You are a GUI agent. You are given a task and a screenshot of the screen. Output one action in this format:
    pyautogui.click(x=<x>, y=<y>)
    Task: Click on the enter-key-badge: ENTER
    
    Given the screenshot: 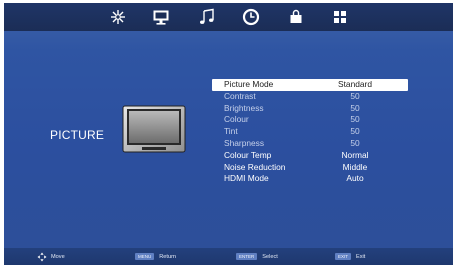 What is the action you would take?
    pyautogui.click(x=247, y=256)
    